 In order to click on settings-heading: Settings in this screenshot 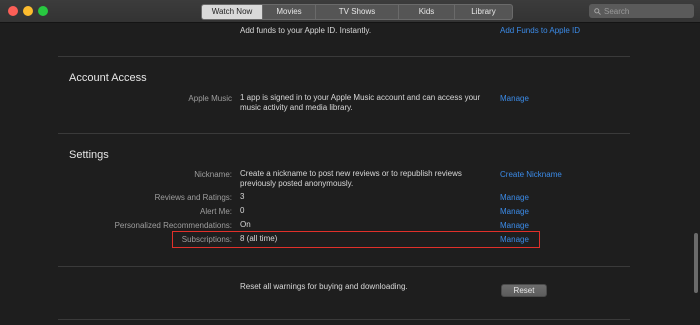, I will do `click(89, 155)`.